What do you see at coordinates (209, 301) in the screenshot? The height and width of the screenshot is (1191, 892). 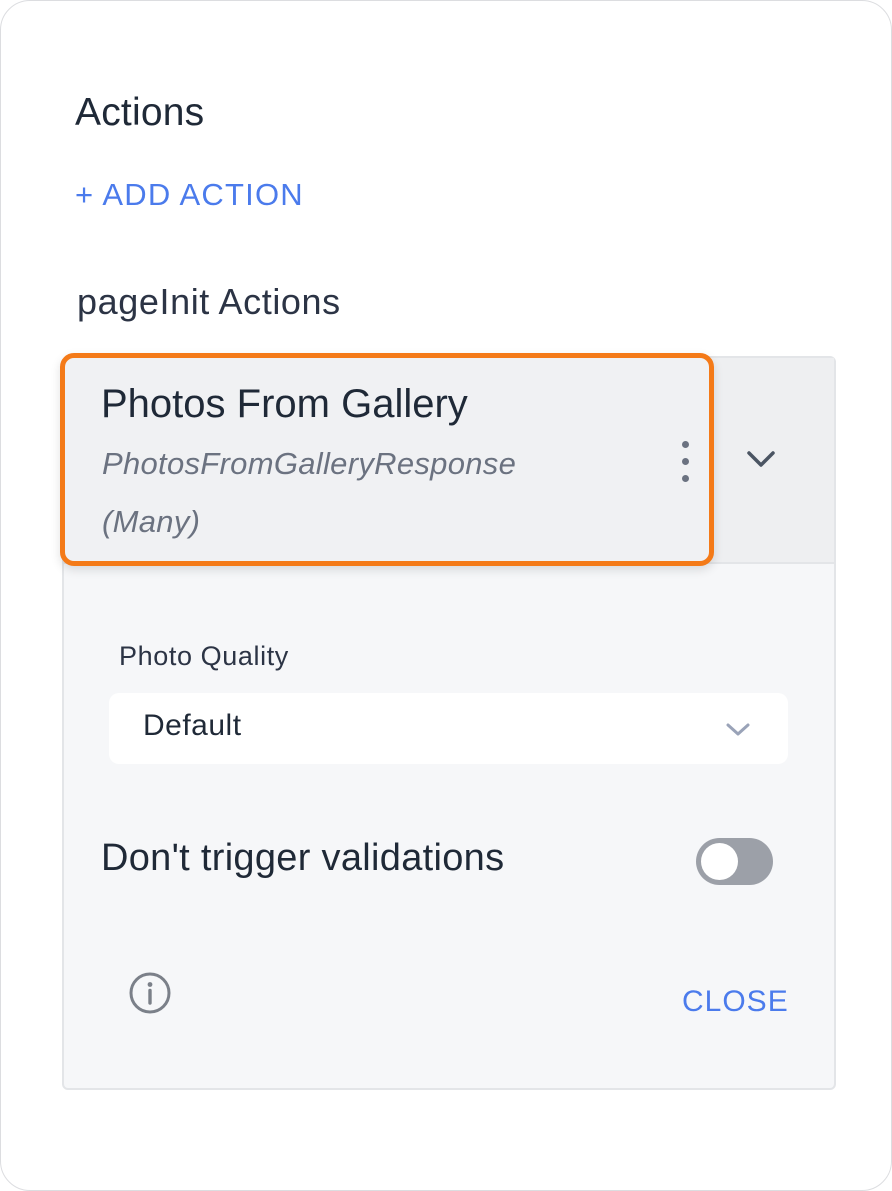 I see `pageinit-actions-title: pageInit Actions` at bounding box center [209, 301].